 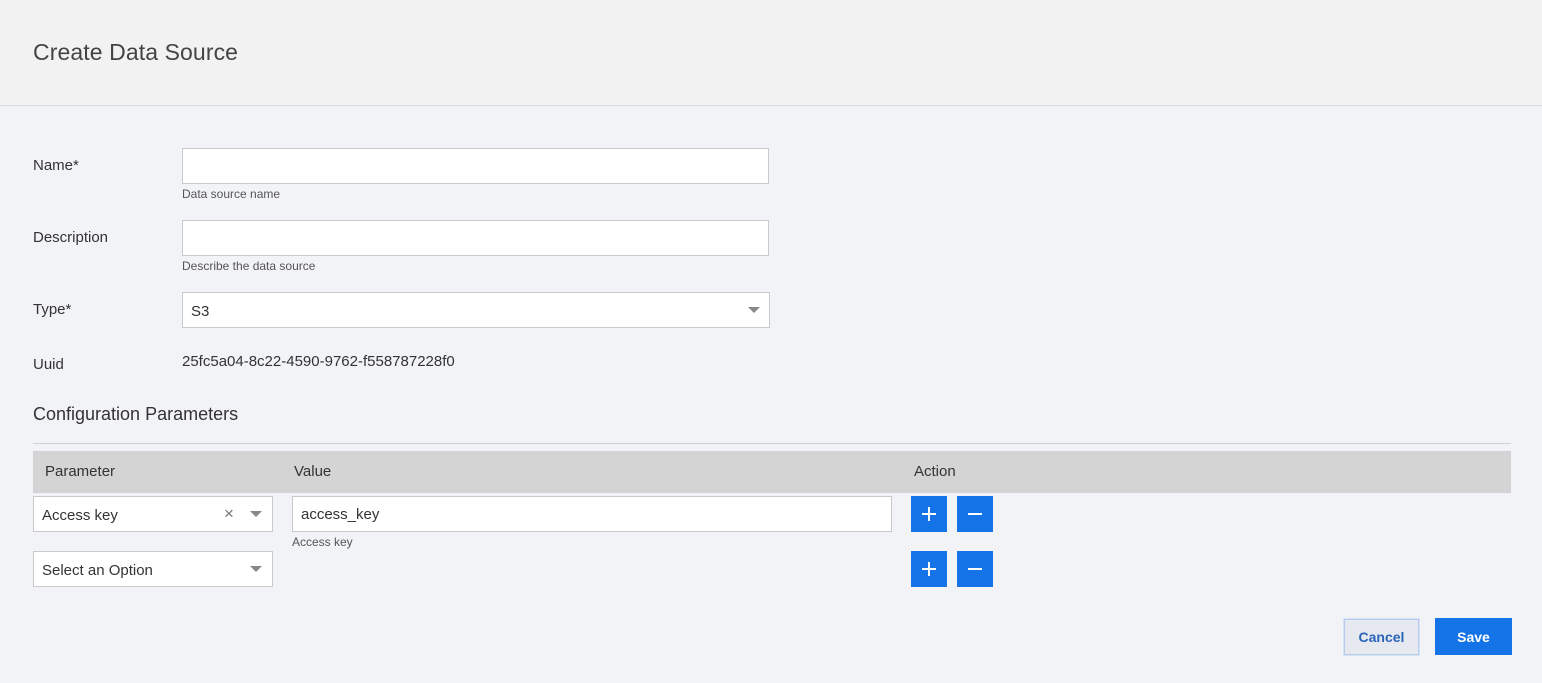 I want to click on save-button: Save, so click(x=1473, y=636).